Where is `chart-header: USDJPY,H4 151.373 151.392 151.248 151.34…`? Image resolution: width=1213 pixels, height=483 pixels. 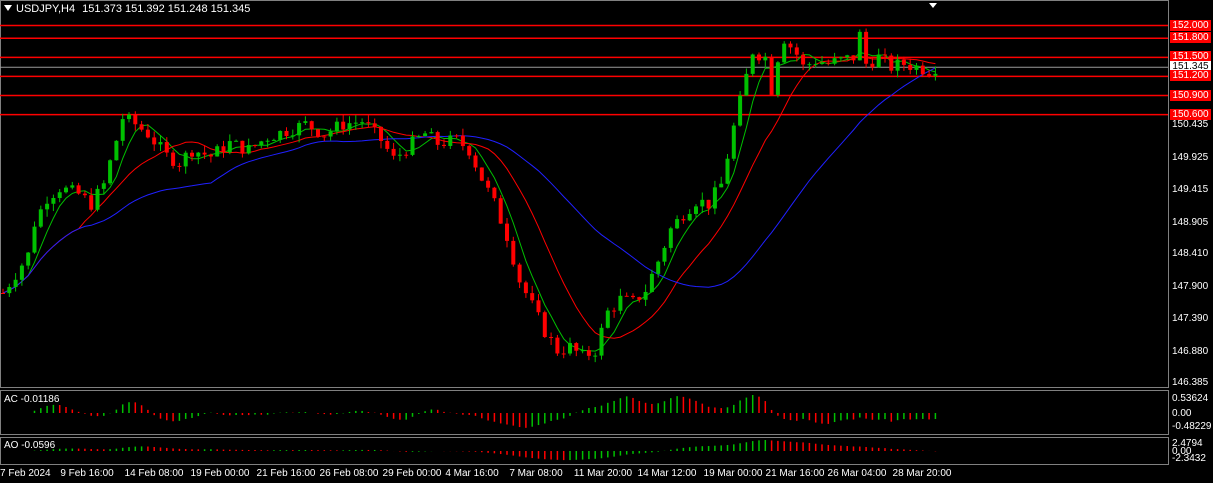
chart-header: USDJPY,H4 151.373 151.392 151.248 151.34… is located at coordinates (127, 9).